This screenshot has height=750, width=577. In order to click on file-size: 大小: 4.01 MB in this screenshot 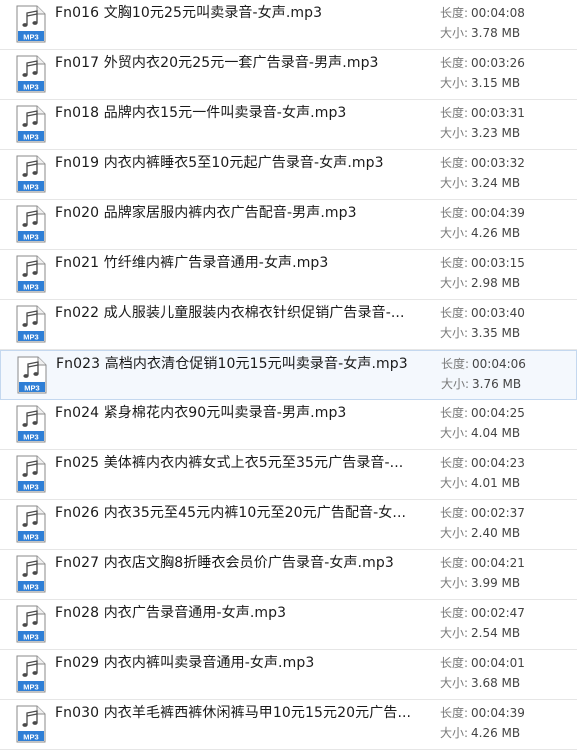, I will do `click(480, 483)`.